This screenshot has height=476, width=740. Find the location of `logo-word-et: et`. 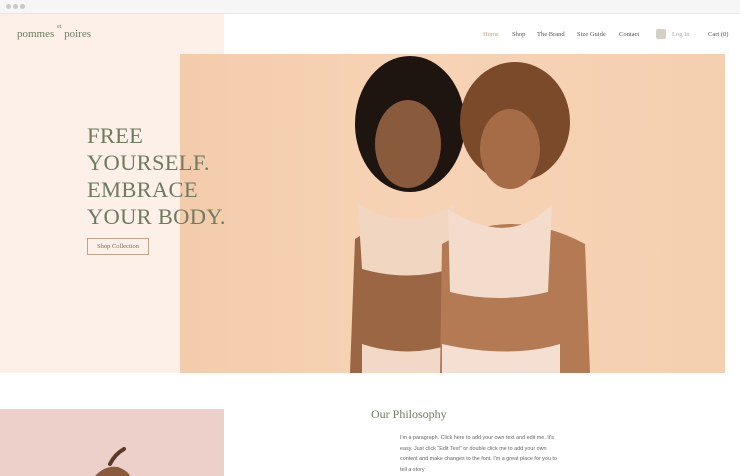

logo-word-et: et is located at coordinates (59, 27).